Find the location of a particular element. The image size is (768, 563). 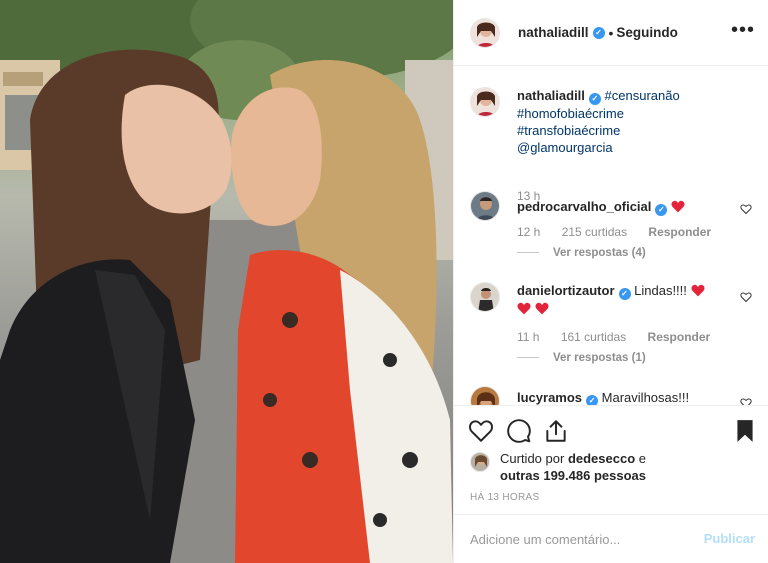

comment-text: pedrocarvalho_oficial ✓ is located at coordinates (632, 207).